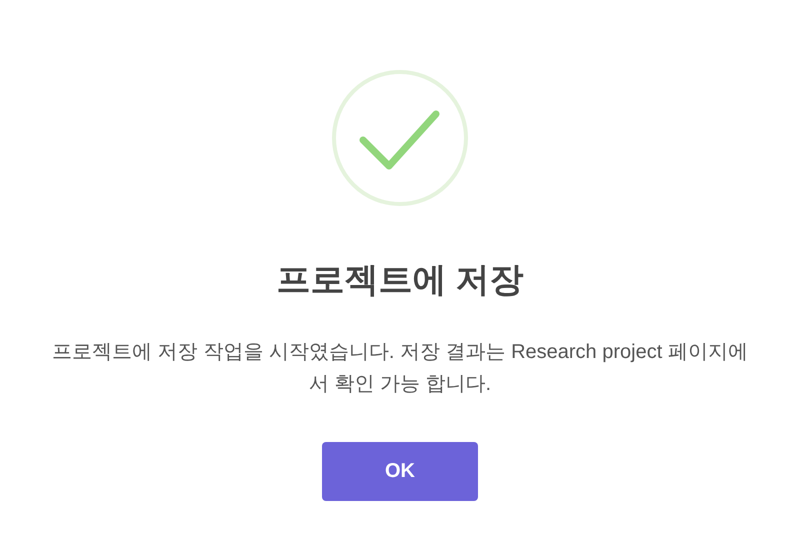 This screenshot has height=542, width=800. What do you see at coordinates (400, 138) in the screenshot?
I see `checkmark-icon` at bounding box center [400, 138].